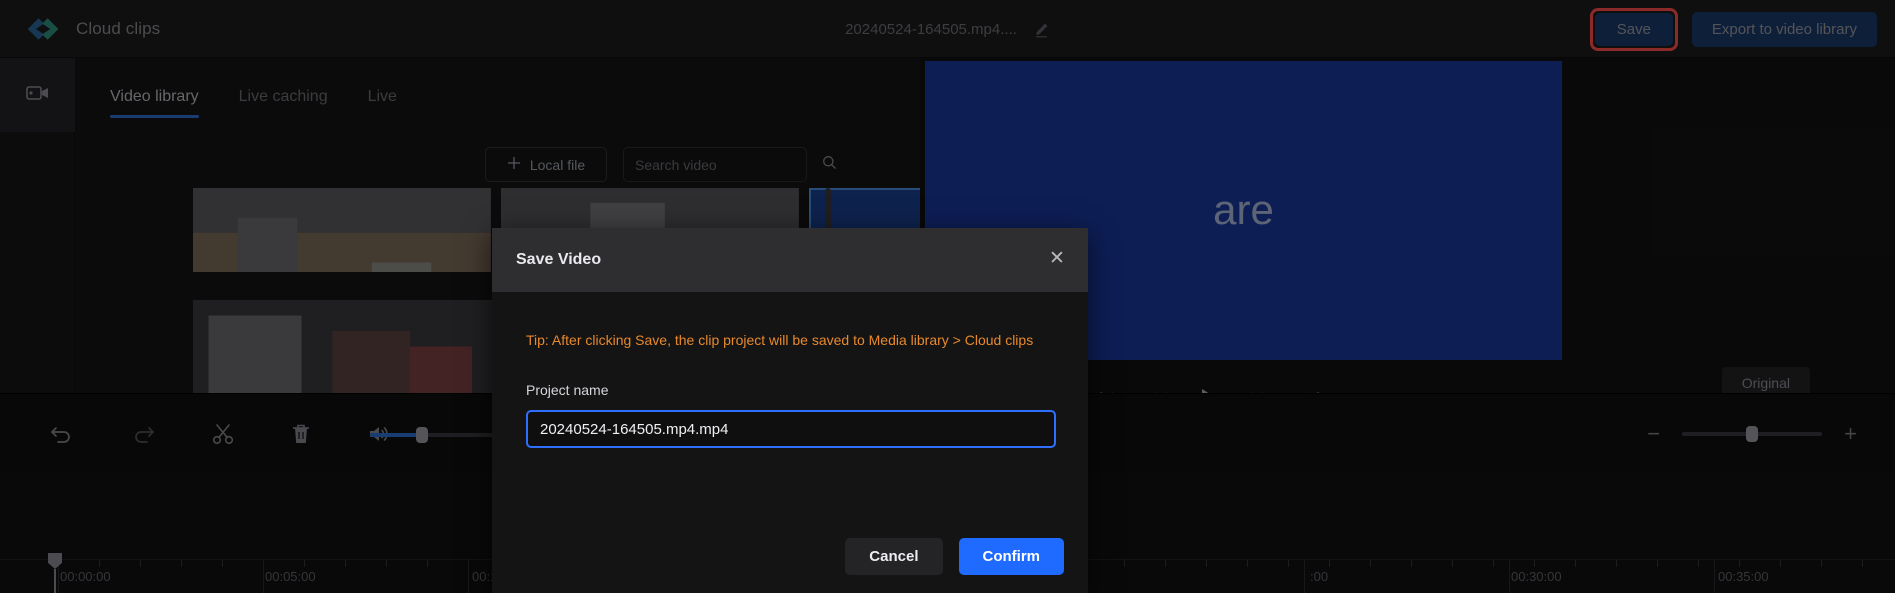  What do you see at coordinates (559, 259) in the screenshot?
I see `dialog-title: Save Video` at bounding box center [559, 259].